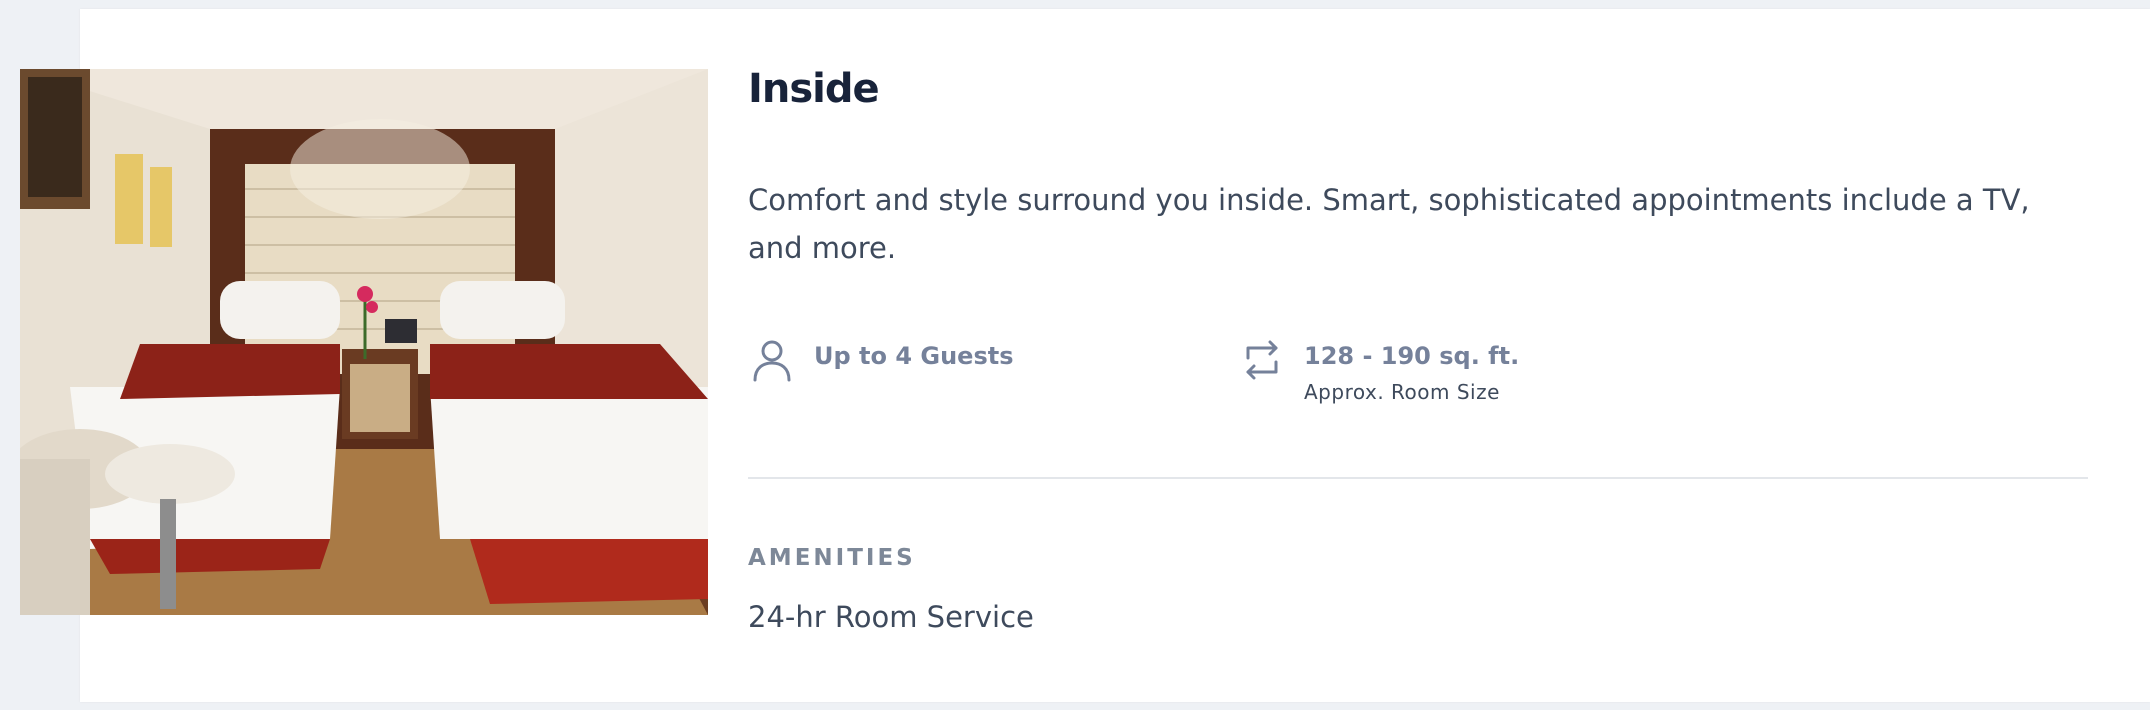  Describe the element at coordinates (891, 617) in the screenshot. I see `amenity-item: 24-hr Room Service` at that location.